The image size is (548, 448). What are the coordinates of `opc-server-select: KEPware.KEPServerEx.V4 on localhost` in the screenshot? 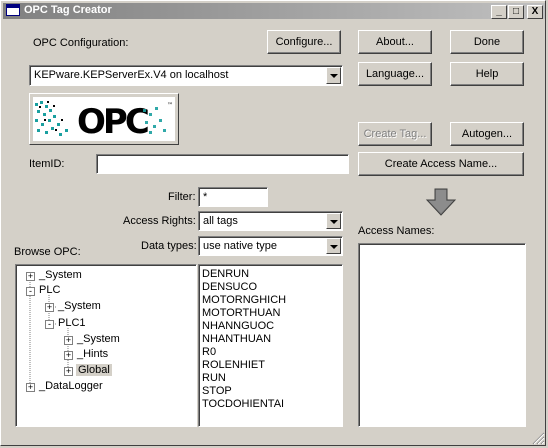 It's located at (186, 75).